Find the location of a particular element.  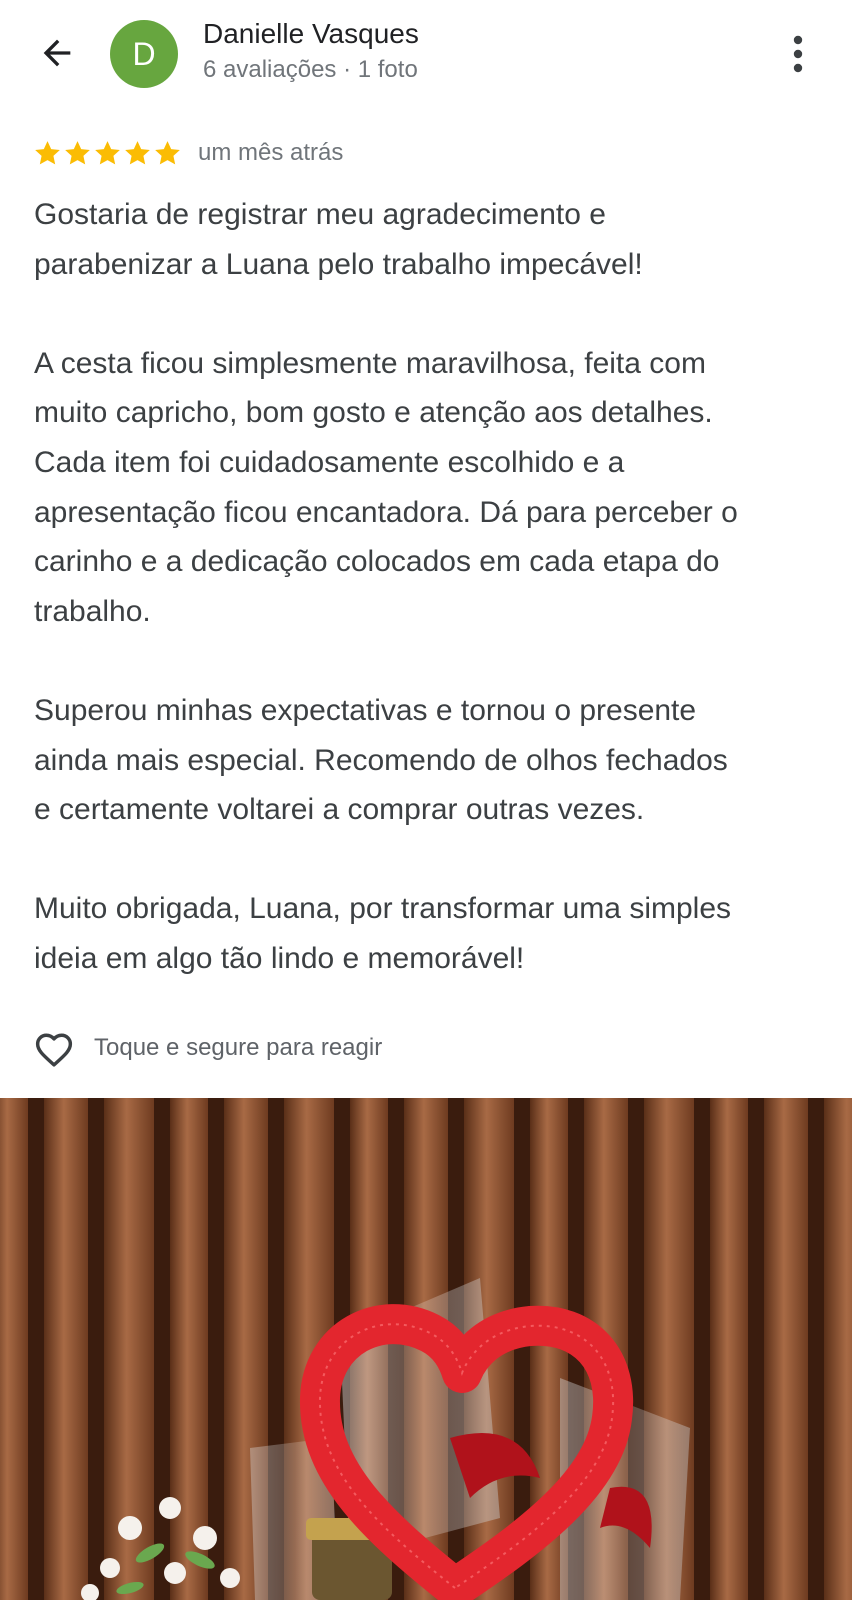

avatar-letter: D is located at coordinates (144, 53).